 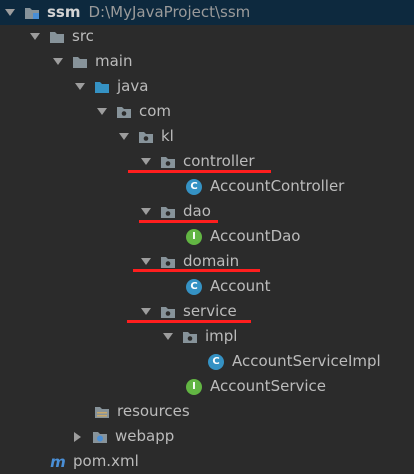 What do you see at coordinates (106, 461) in the screenshot?
I see `tree-label: pom.xml` at bounding box center [106, 461].